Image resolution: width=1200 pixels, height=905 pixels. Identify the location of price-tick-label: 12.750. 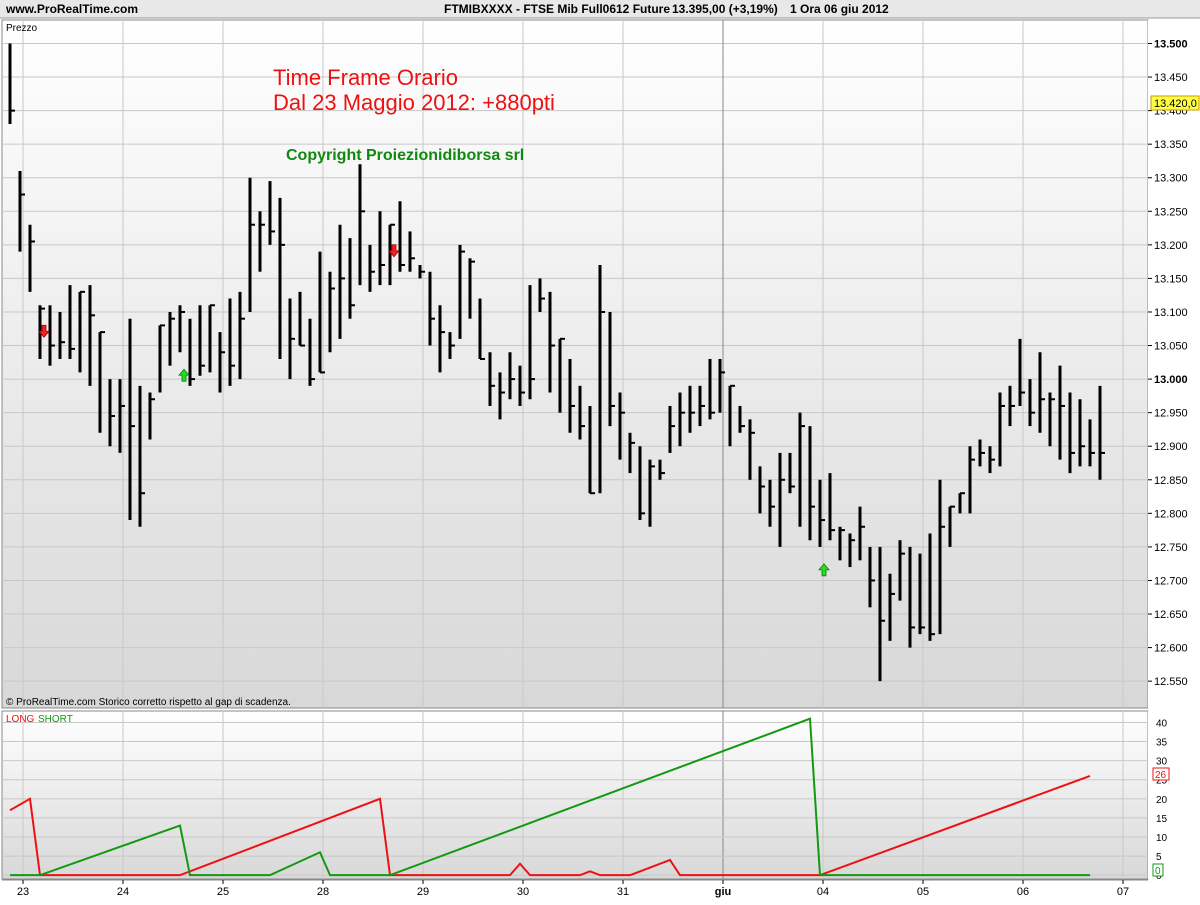
(1171, 548).